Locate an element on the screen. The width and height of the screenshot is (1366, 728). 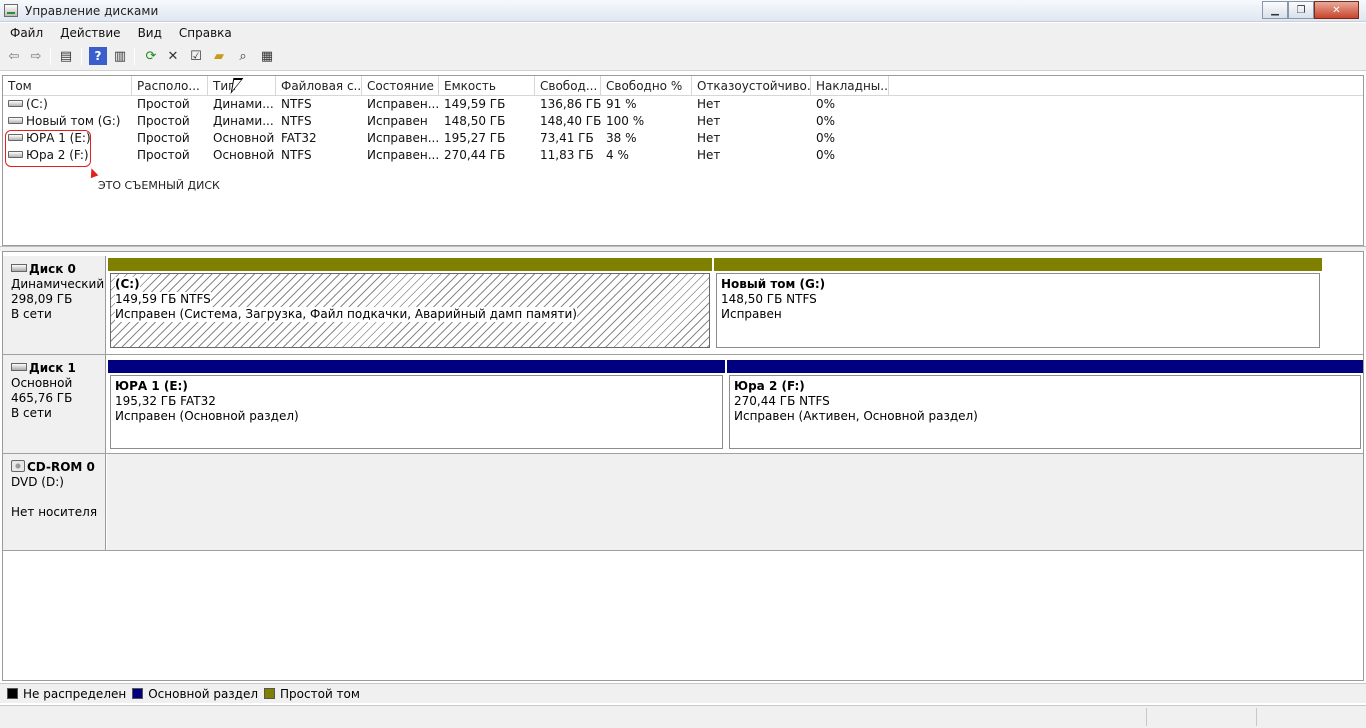
legend-label: Основной раздел is located at coordinates (203, 693).